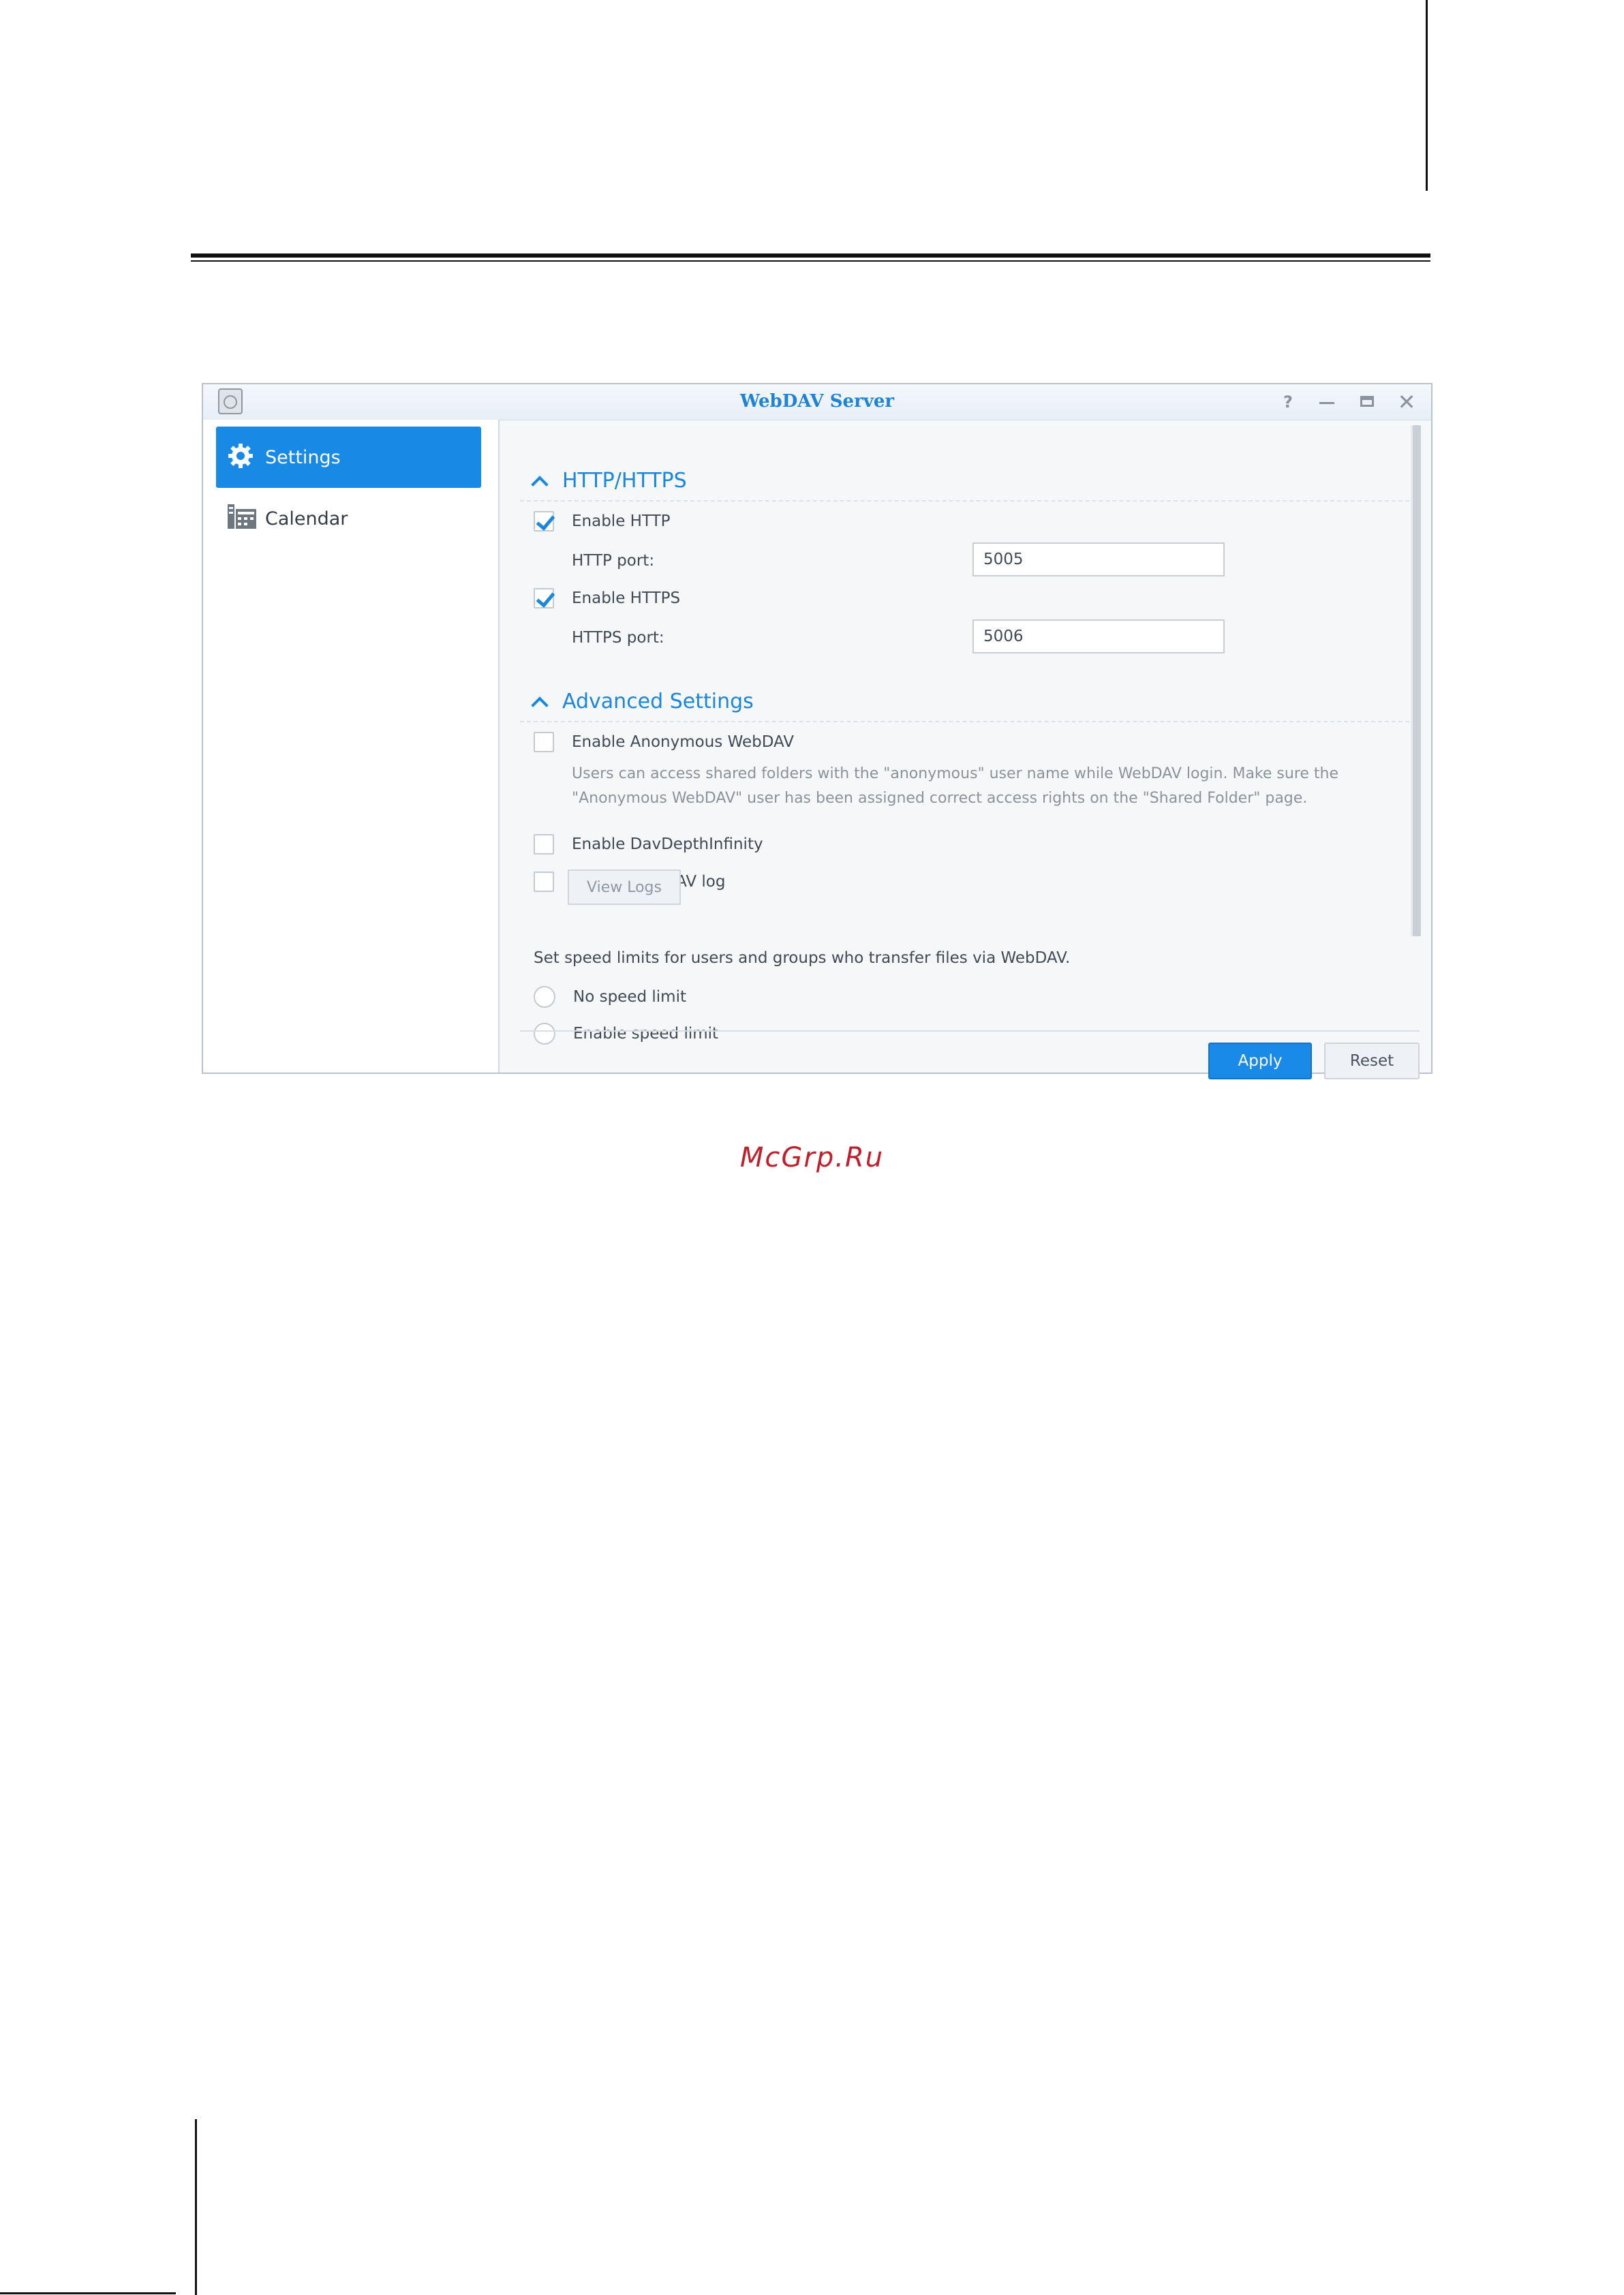  What do you see at coordinates (624, 481) in the screenshot?
I see `section-title: HTTP/HTTPS` at bounding box center [624, 481].